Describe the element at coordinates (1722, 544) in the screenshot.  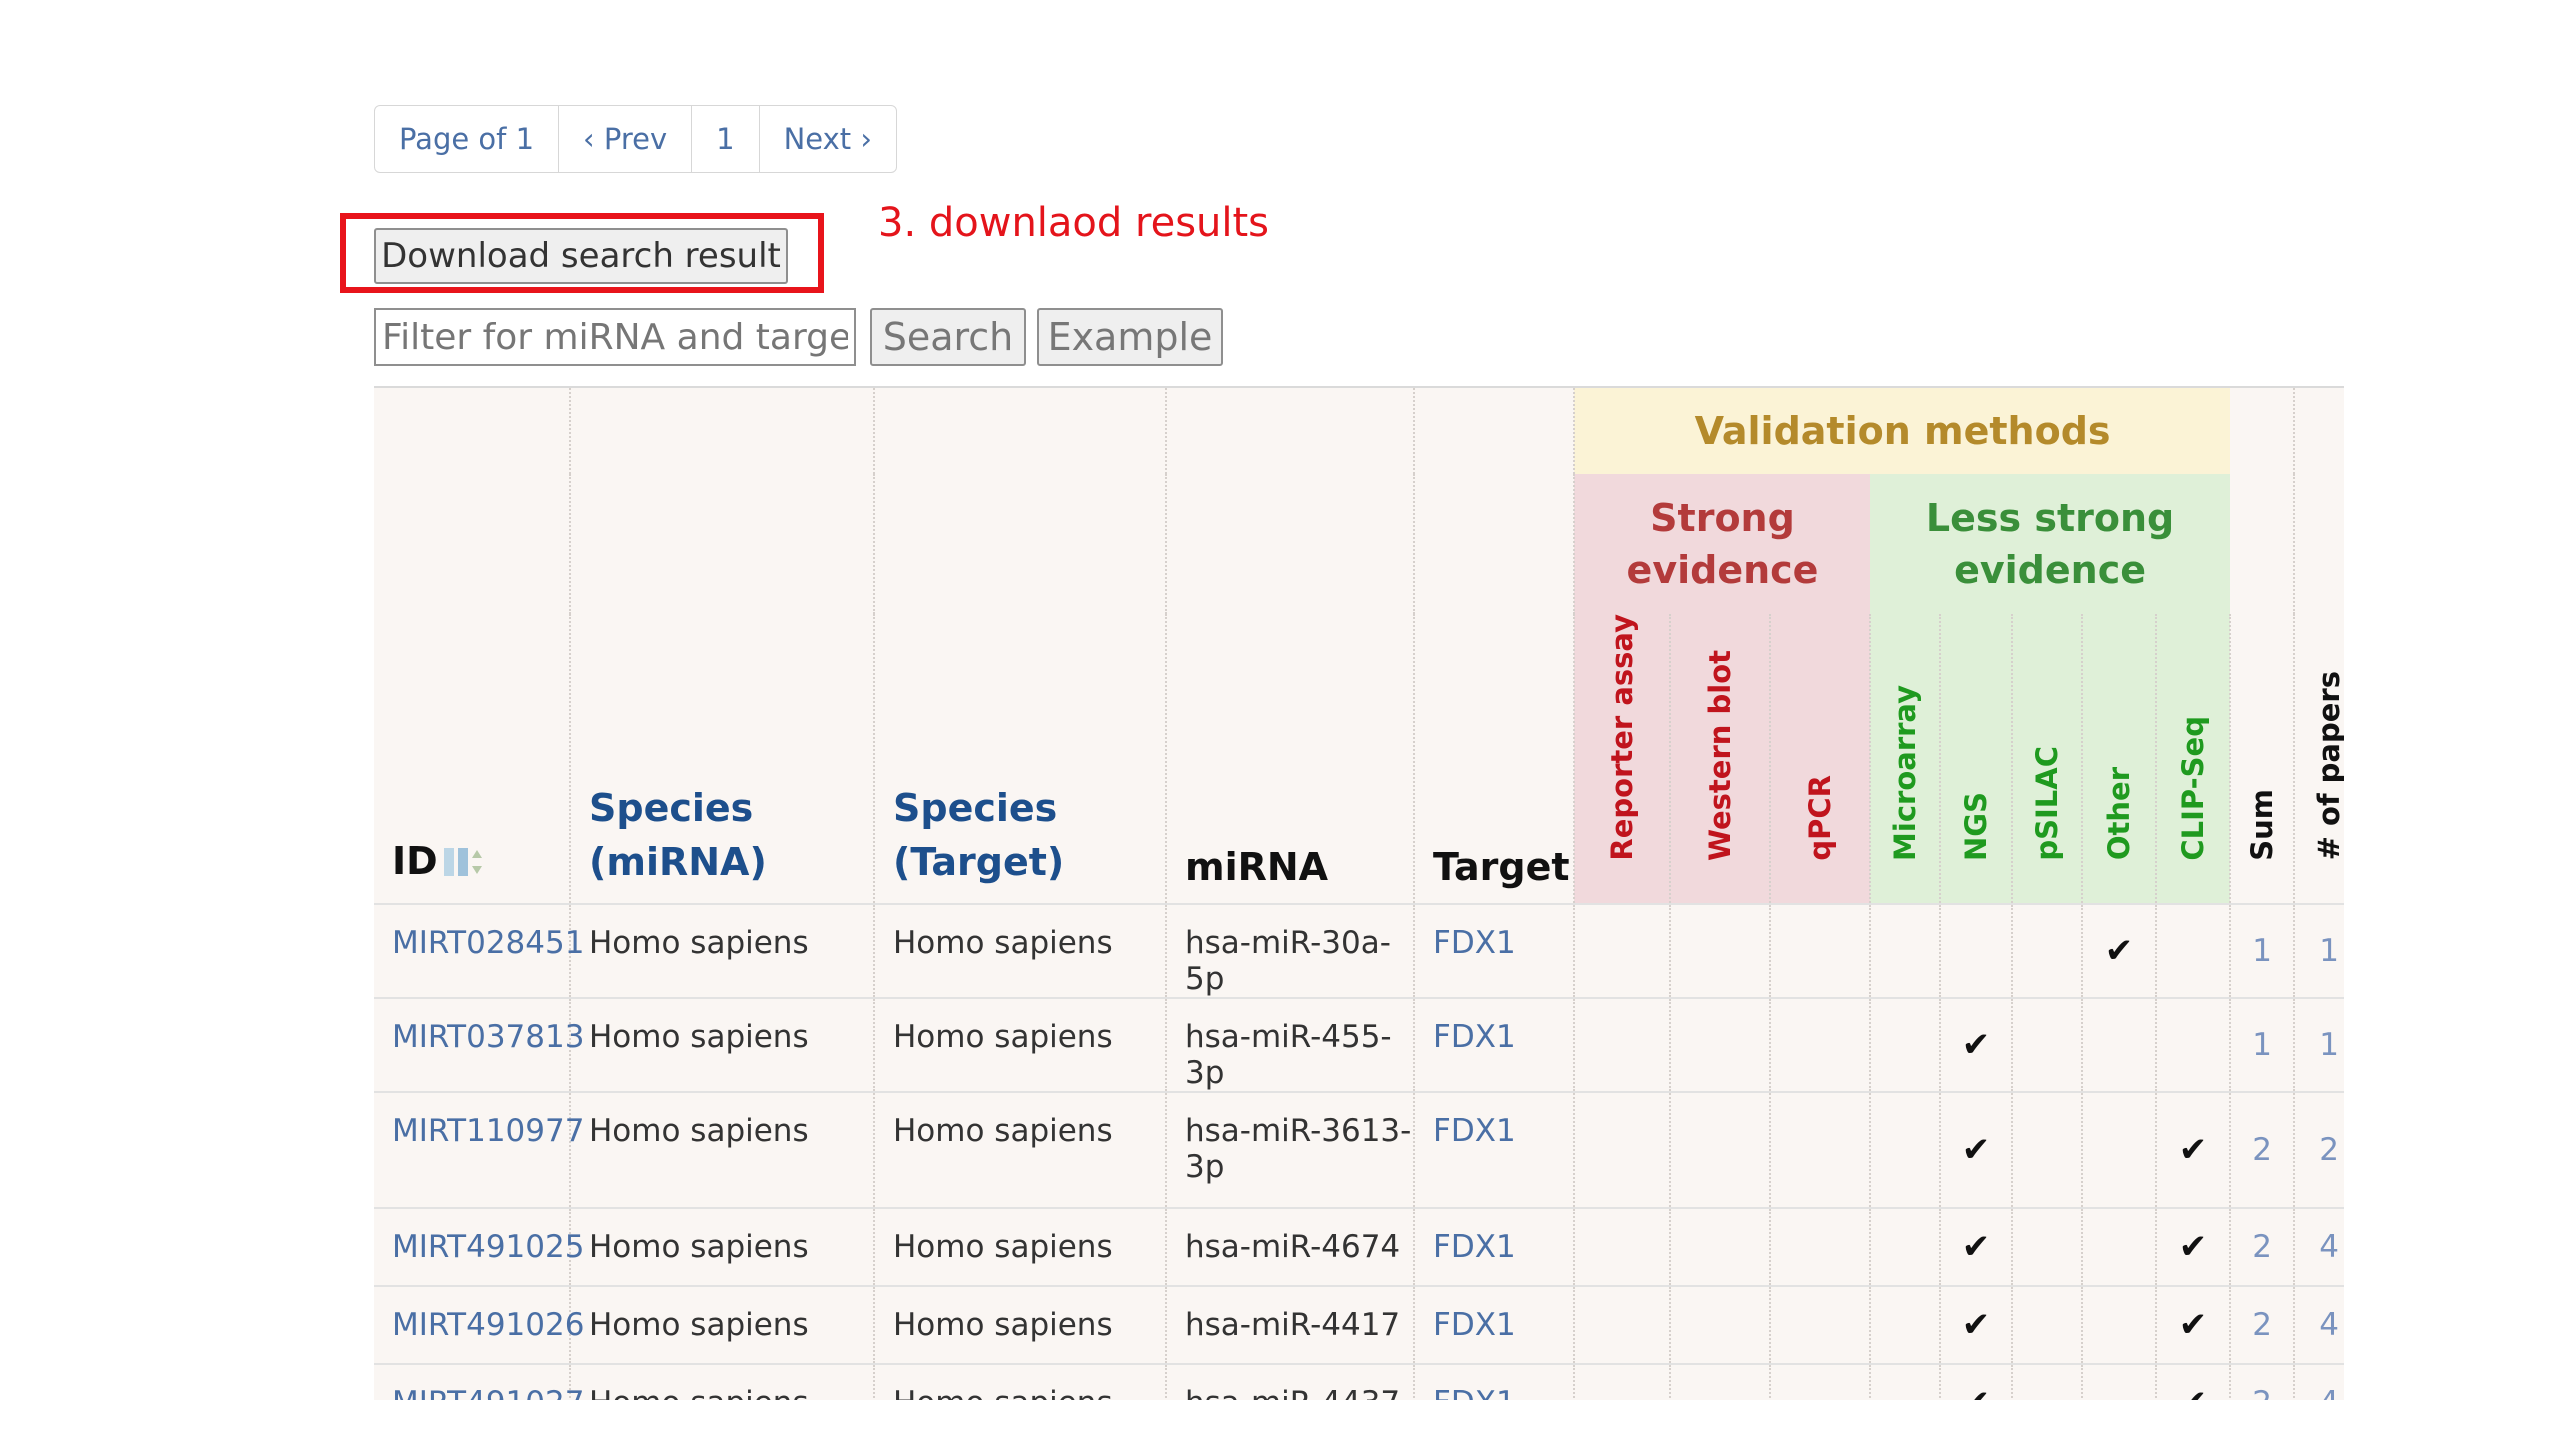
I see `strong-evidence-header: Strong evidence` at that location.